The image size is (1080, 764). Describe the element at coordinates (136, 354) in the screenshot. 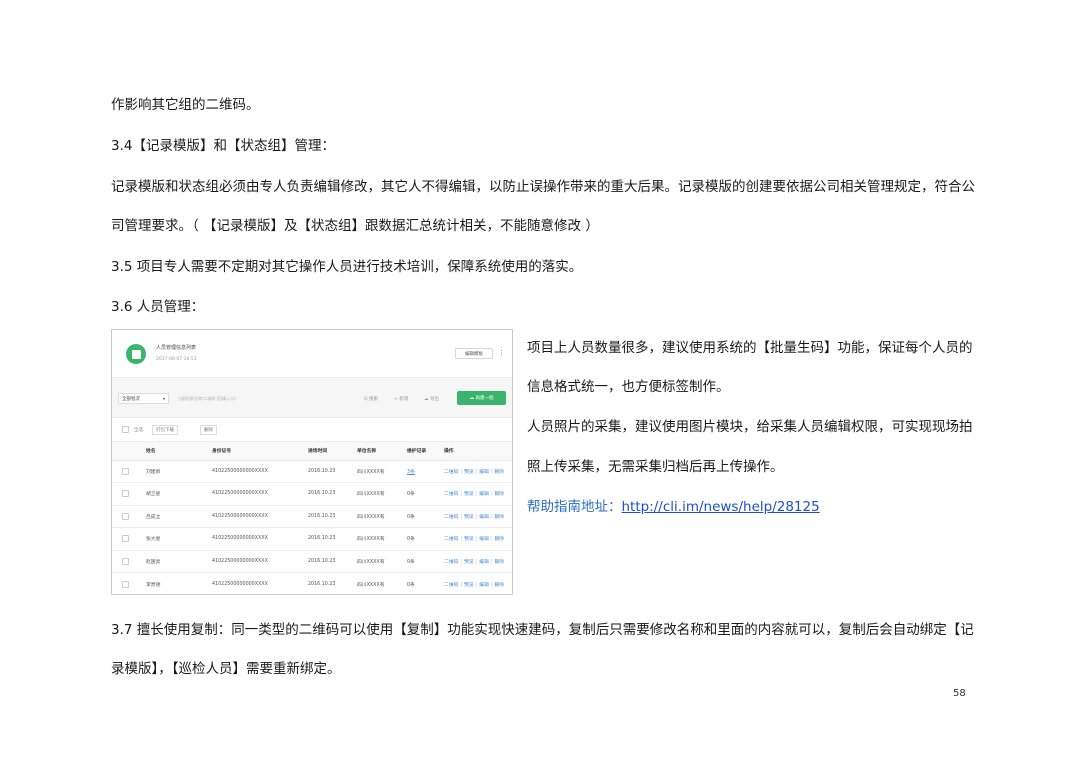

I see `app-logo-icon` at that location.